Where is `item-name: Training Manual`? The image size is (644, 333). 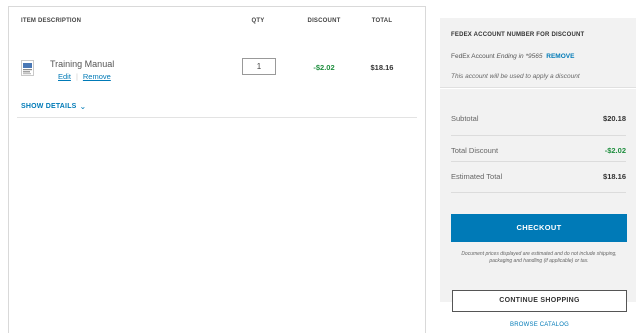
item-name: Training Manual is located at coordinates (82, 64).